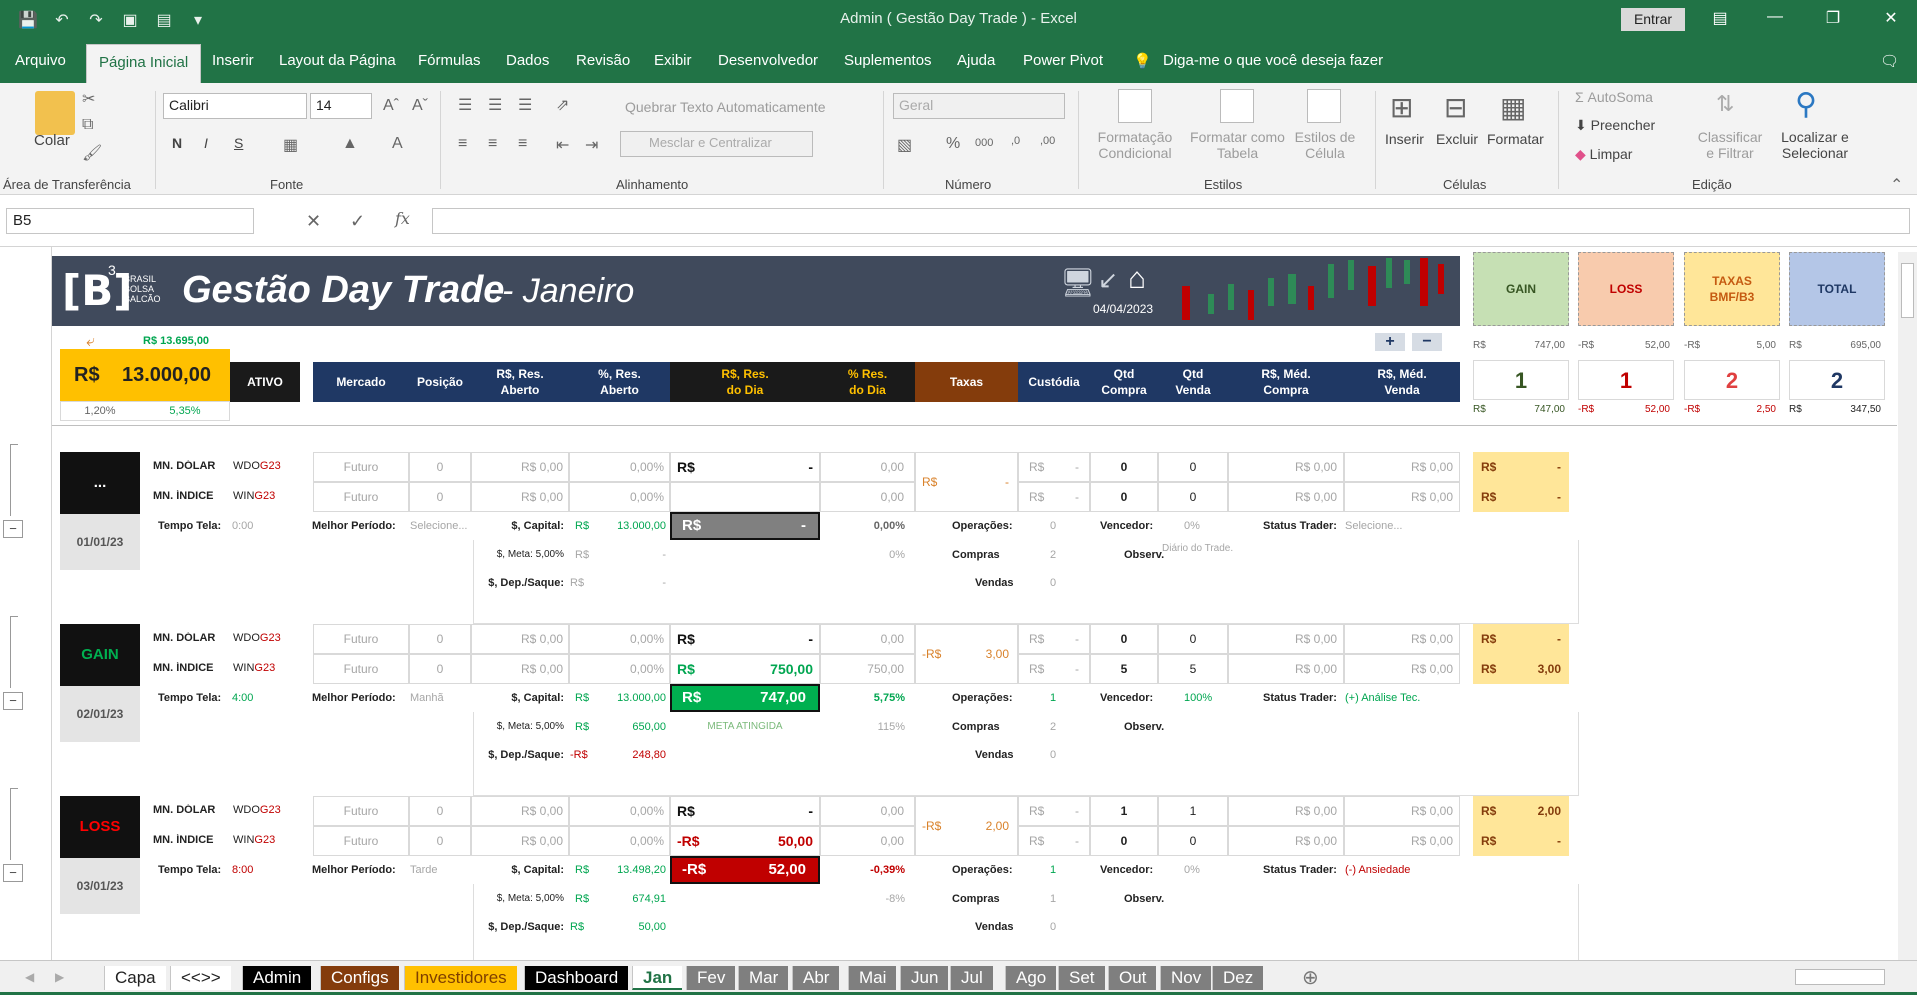  What do you see at coordinates (631, 583) in the screenshot?
I see `dep-saque-value: -` at bounding box center [631, 583].